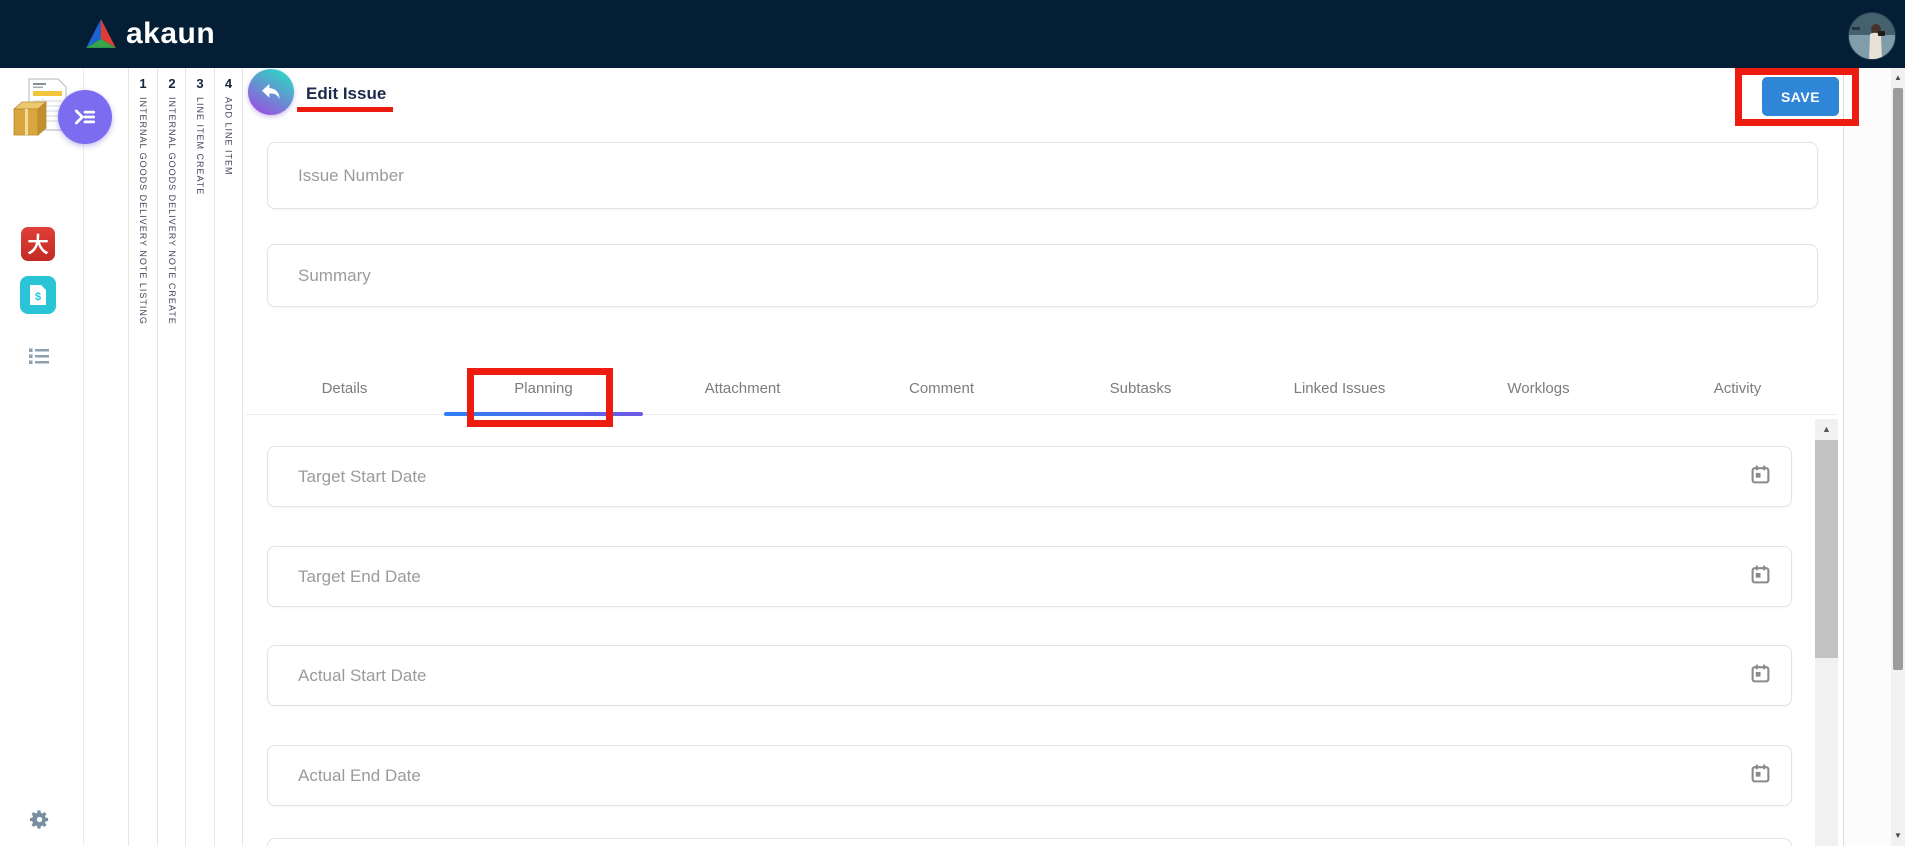 This screenshot has width=1905, height=846. I want to click on settings-gear-icon, so click(39, 822).